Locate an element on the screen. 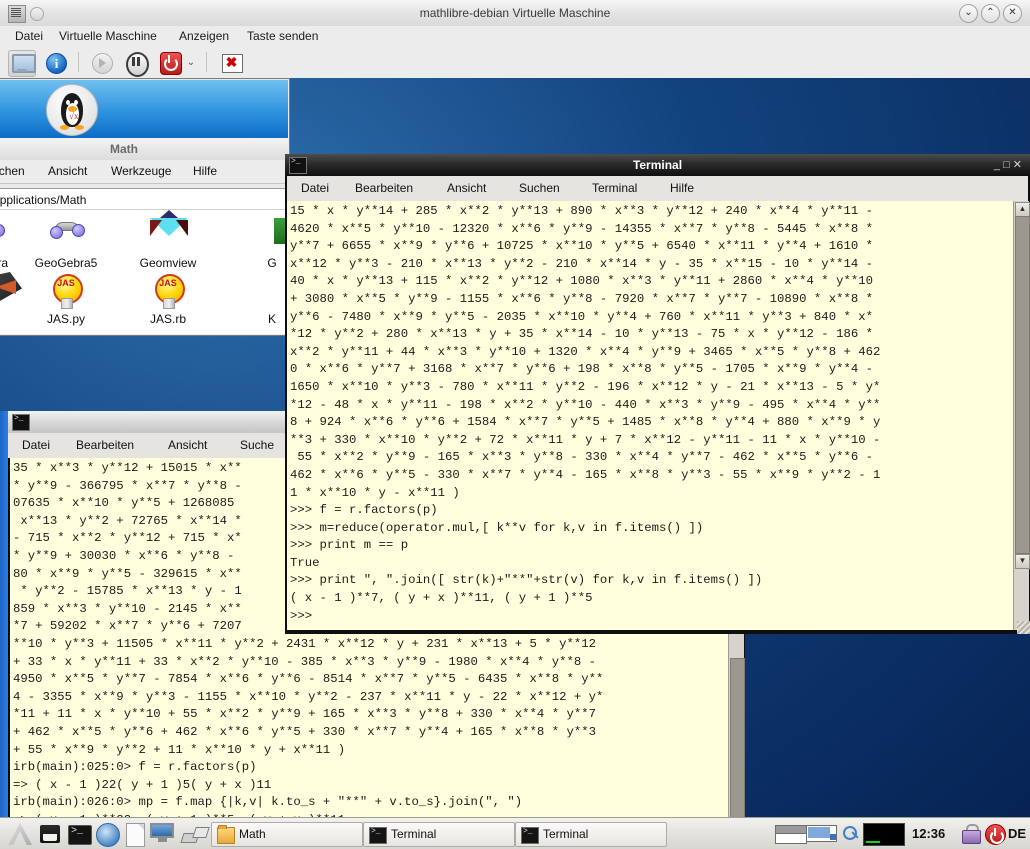 This screenshot has height=849, width=1030. fm-menu-hilfe: Hilfe is located at coordinates (205, 171).